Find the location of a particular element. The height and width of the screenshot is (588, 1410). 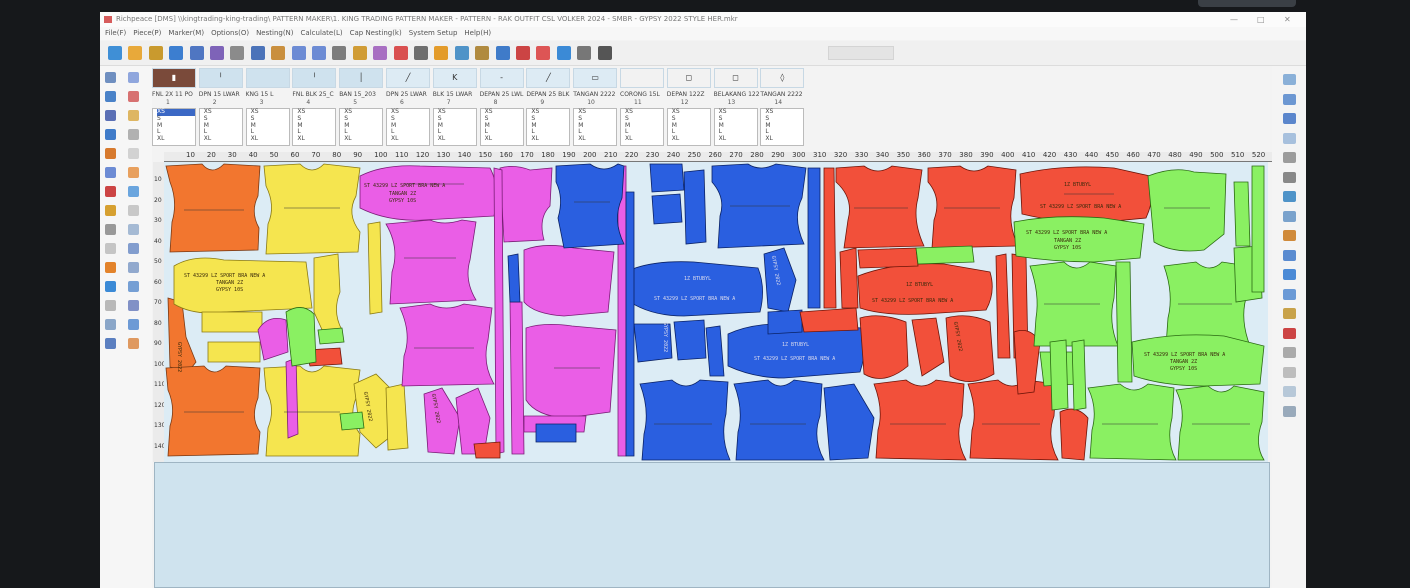

trash-icon is located at coordinates (604, 53).